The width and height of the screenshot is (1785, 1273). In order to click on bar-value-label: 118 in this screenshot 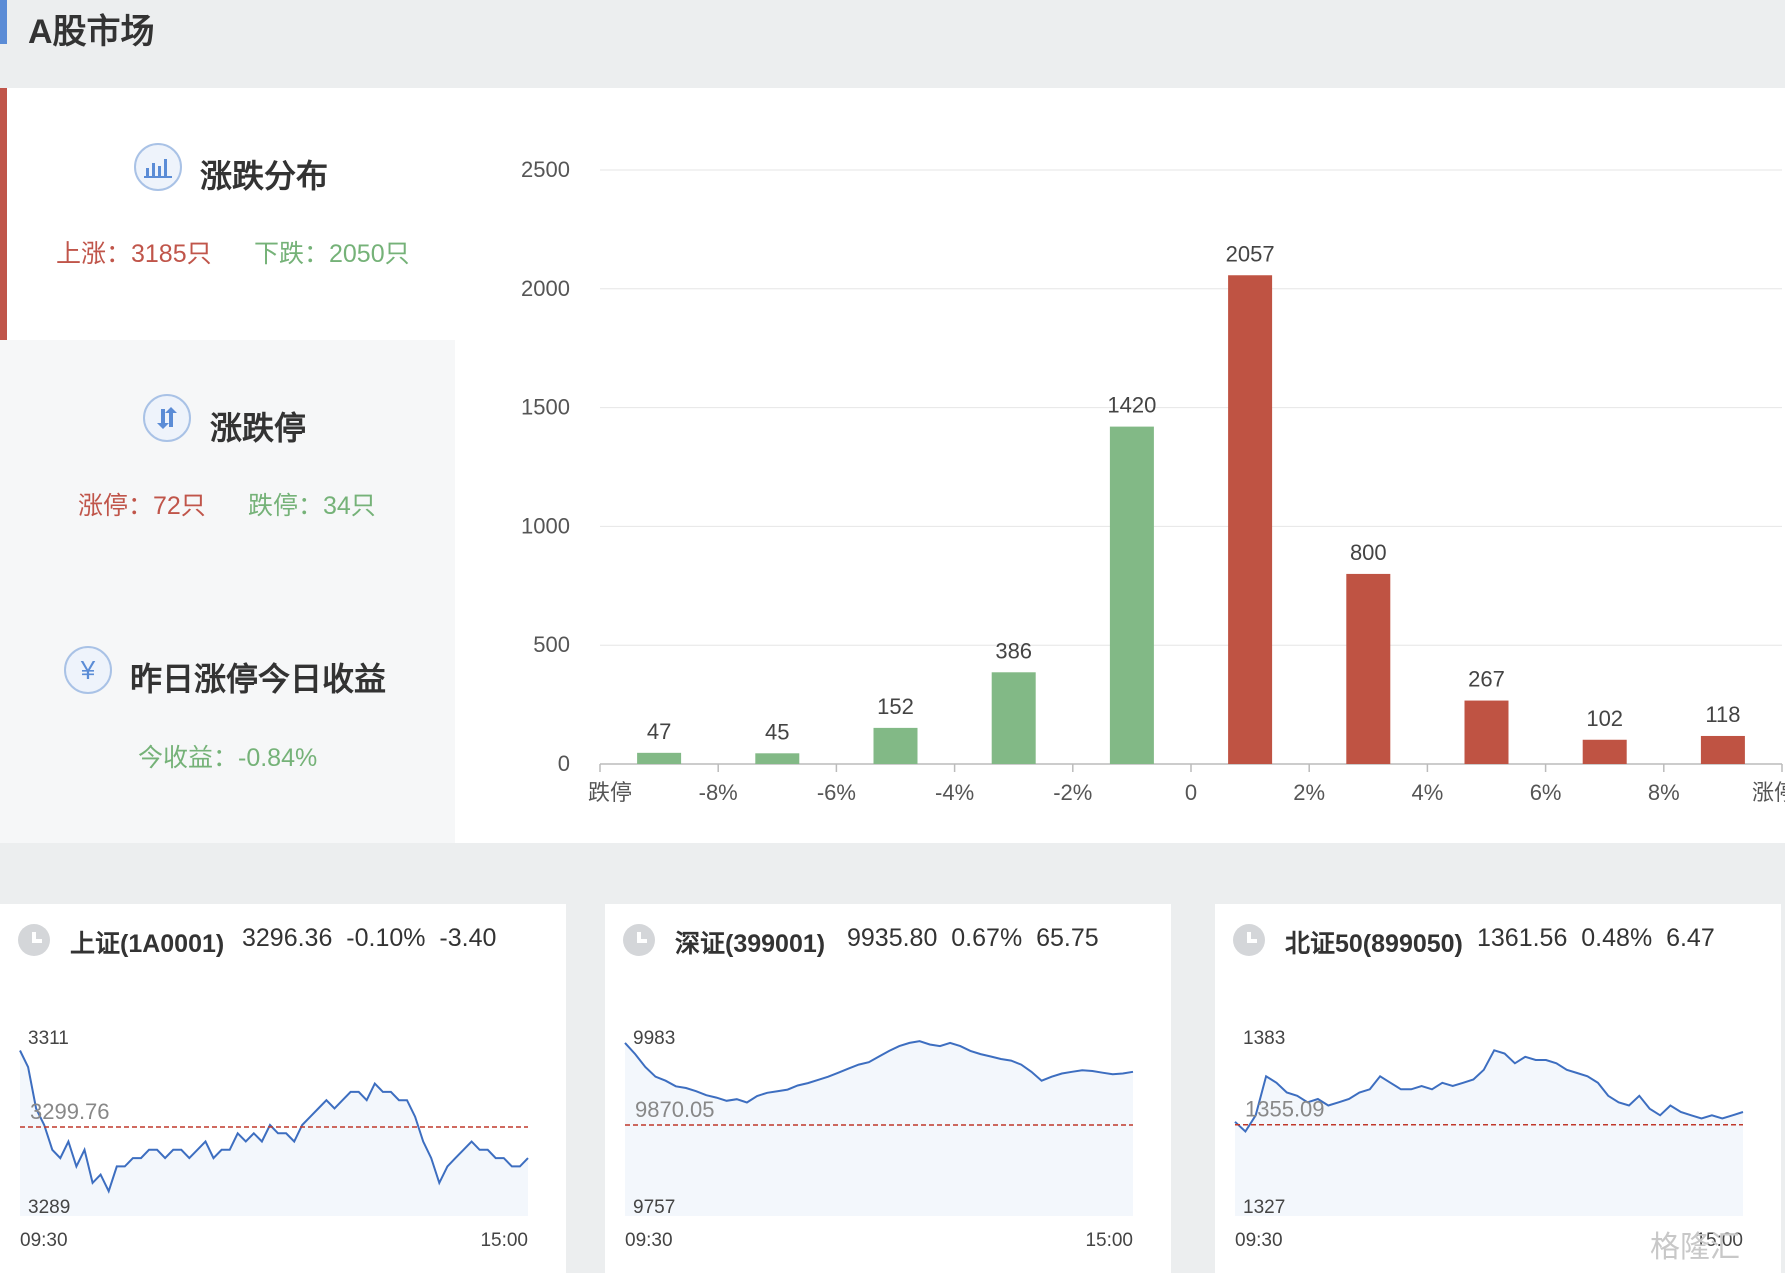, I will do `click(1722, 714)`.